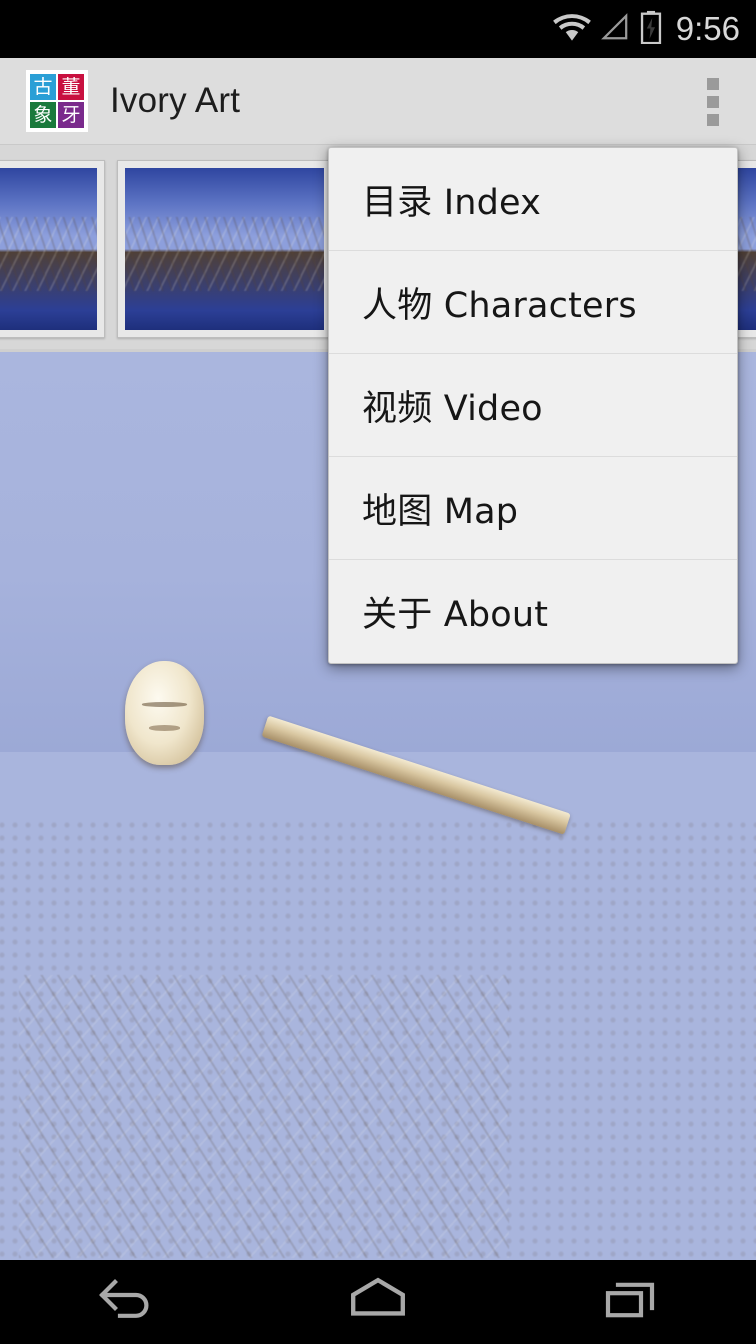 Image resolution: width=756 pixels, height=1344 pixels. I want to click on app-logo-icon: 古 董 象 牙, so click(57, 101).